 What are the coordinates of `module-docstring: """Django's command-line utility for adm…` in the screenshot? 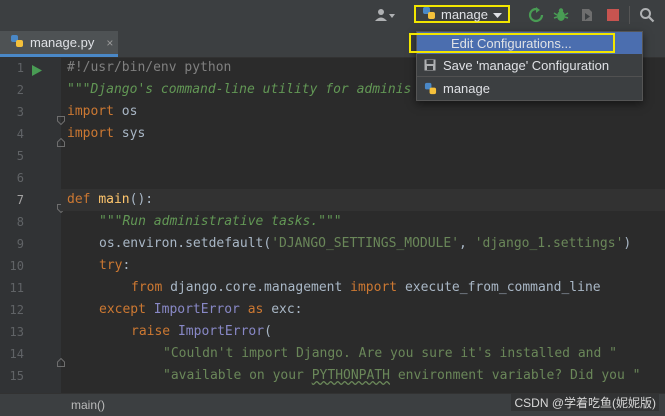 It's located at (239, 89).